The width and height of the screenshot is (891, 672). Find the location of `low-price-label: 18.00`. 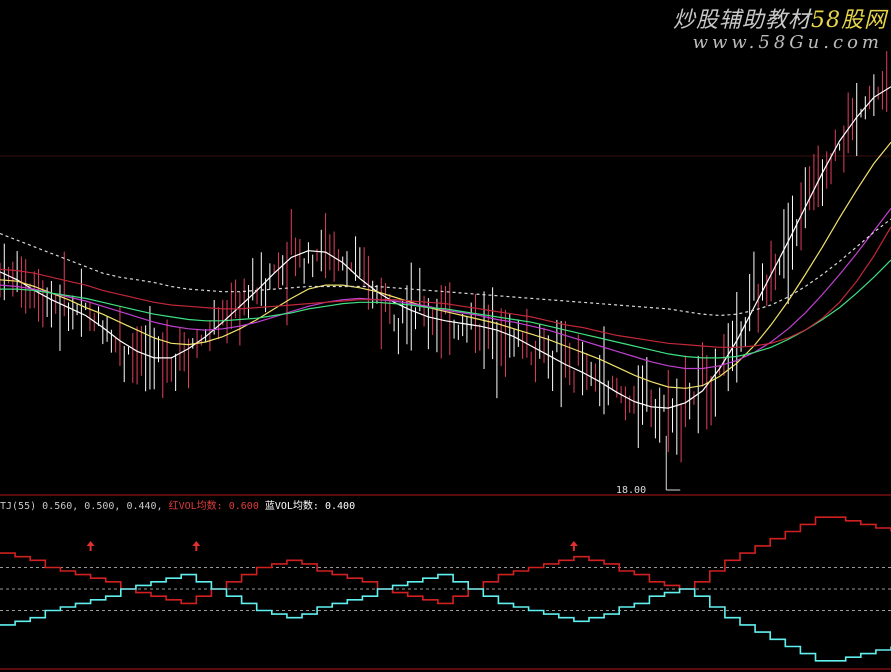

low-price-label: 18.00 is located at coordinates (631, 490).